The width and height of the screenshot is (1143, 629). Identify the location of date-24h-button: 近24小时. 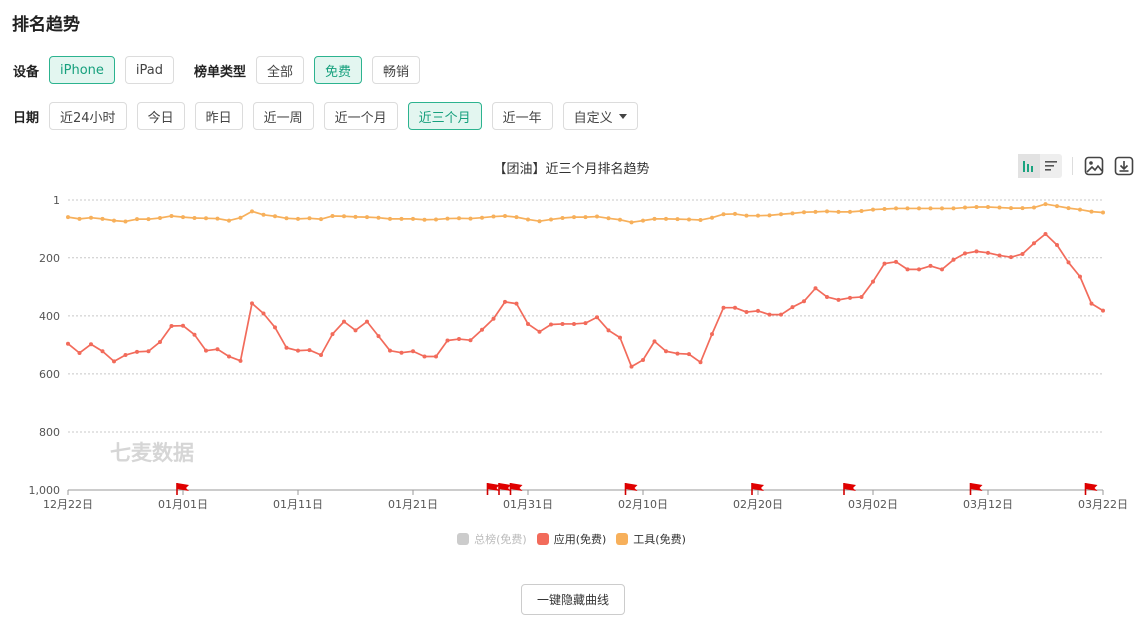
(88, 116).